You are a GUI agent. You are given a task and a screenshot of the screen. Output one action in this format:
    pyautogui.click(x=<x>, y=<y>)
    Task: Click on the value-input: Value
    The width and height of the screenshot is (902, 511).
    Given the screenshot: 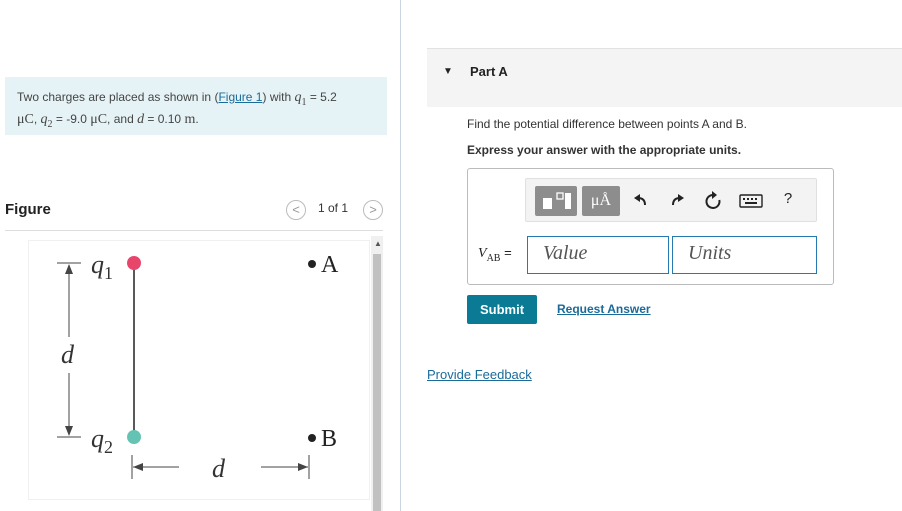 What is the action you would take?
    pyautogui.click(x=598, y=255)
    